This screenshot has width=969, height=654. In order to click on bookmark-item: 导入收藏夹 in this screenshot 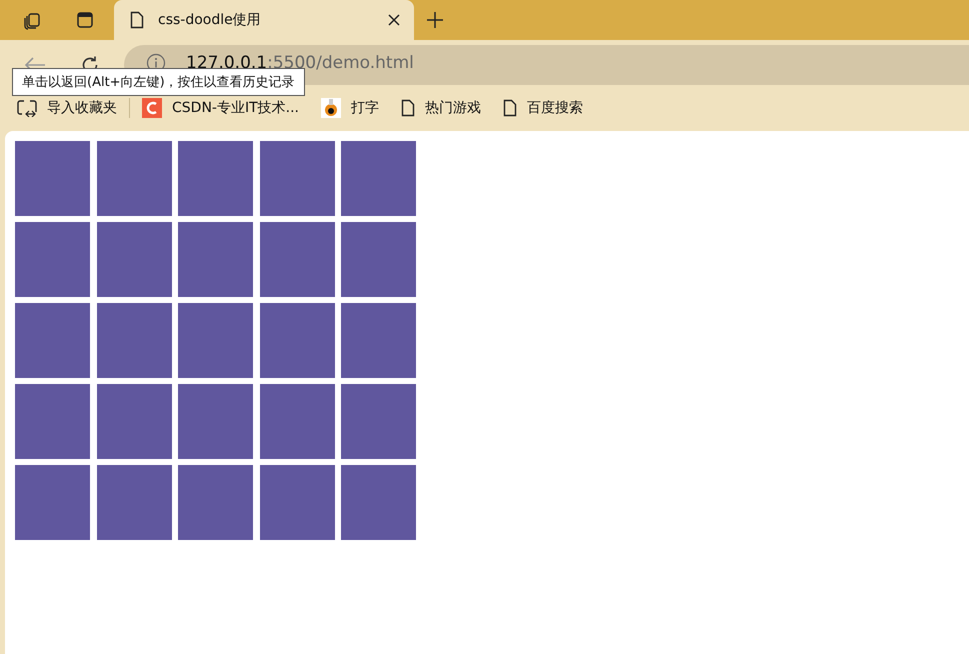, I will do `click(67, 108)`.